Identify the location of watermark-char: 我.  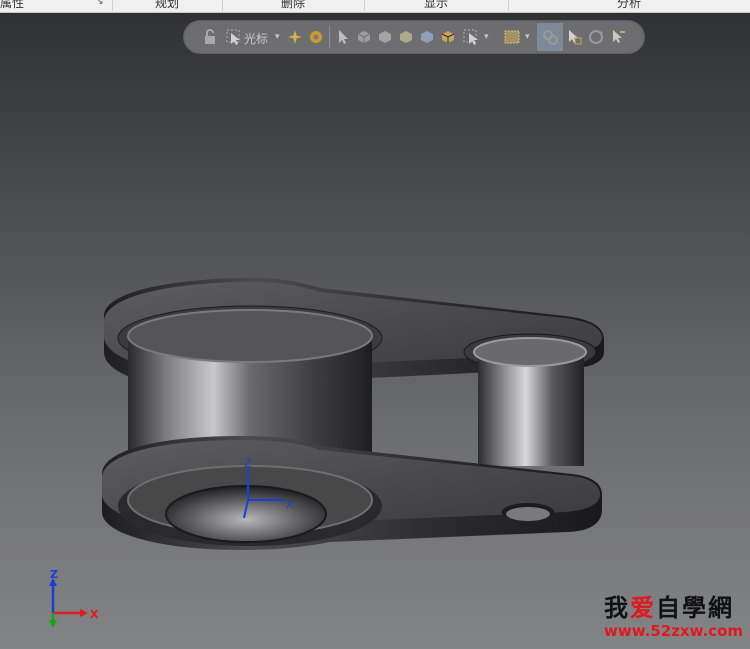
(617, 608).